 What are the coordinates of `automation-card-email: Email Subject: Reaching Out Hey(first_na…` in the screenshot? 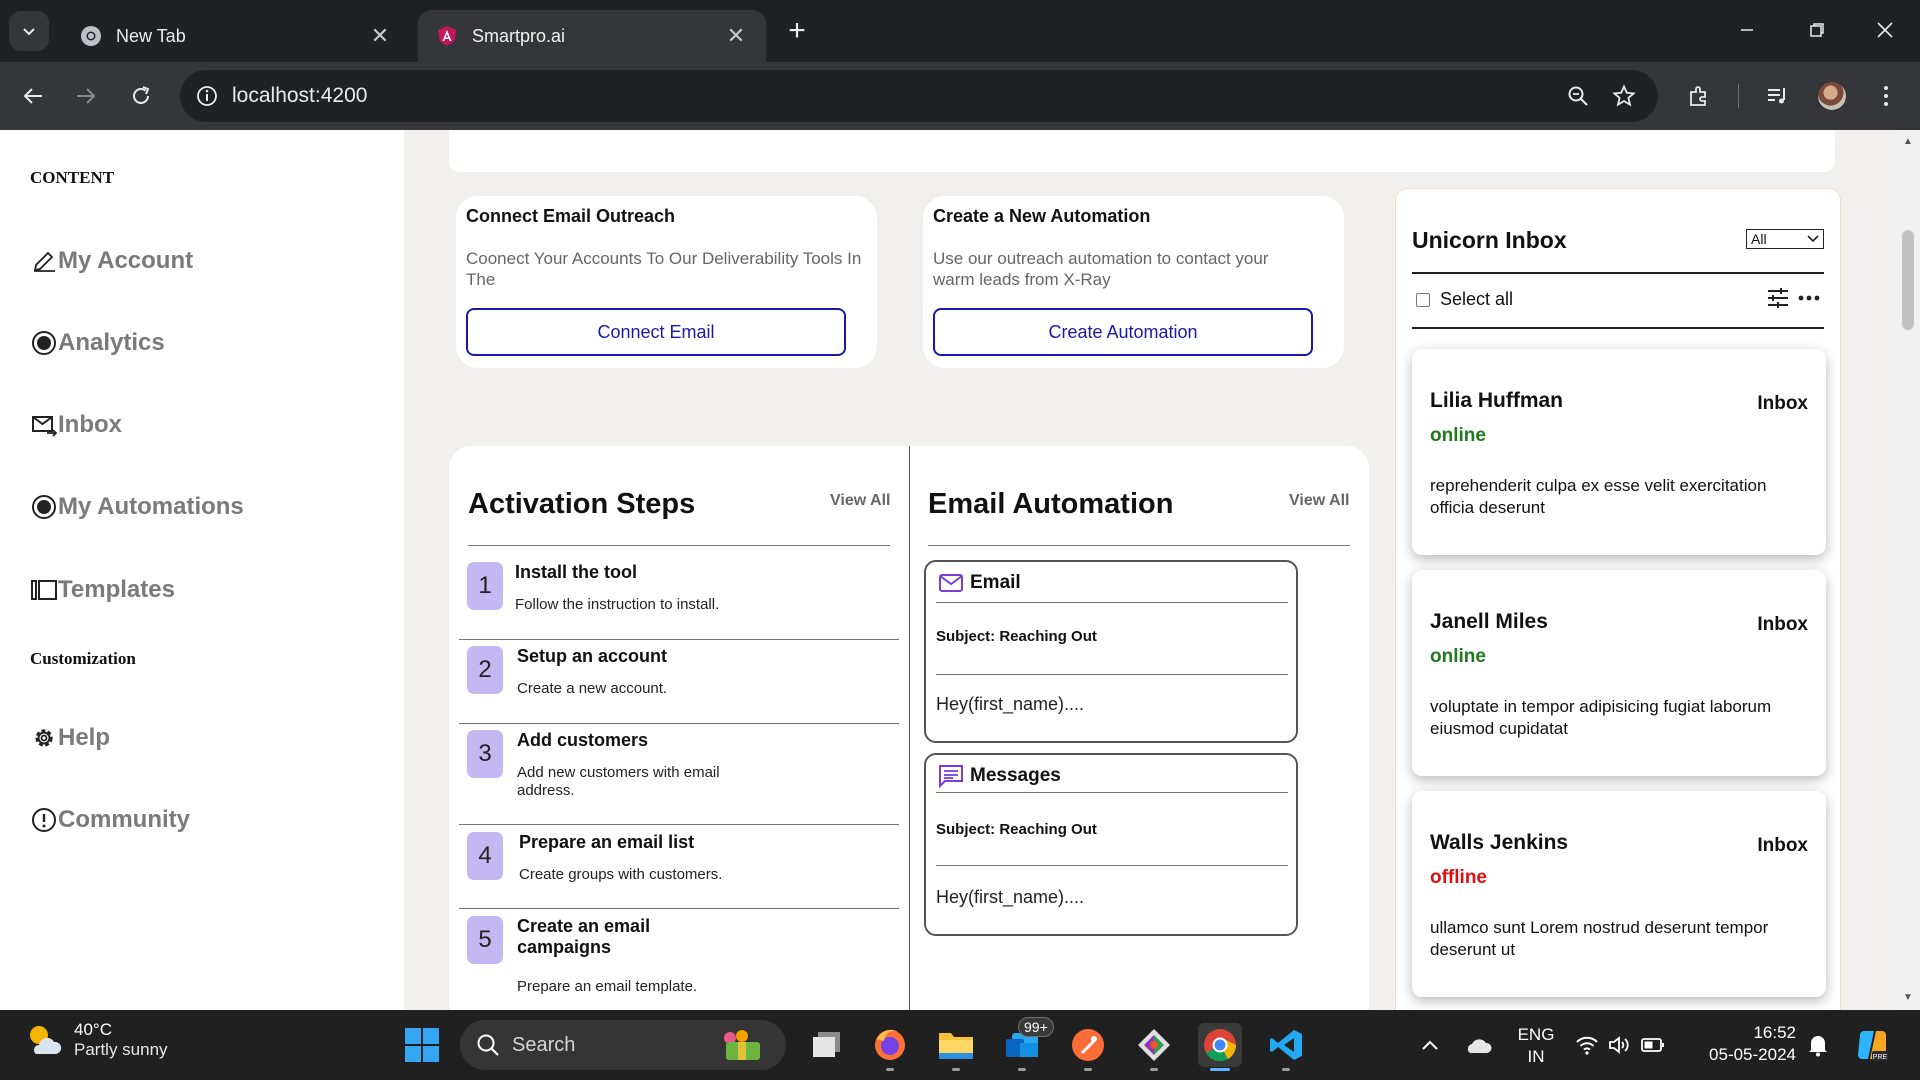 It's located at (1111, 651).